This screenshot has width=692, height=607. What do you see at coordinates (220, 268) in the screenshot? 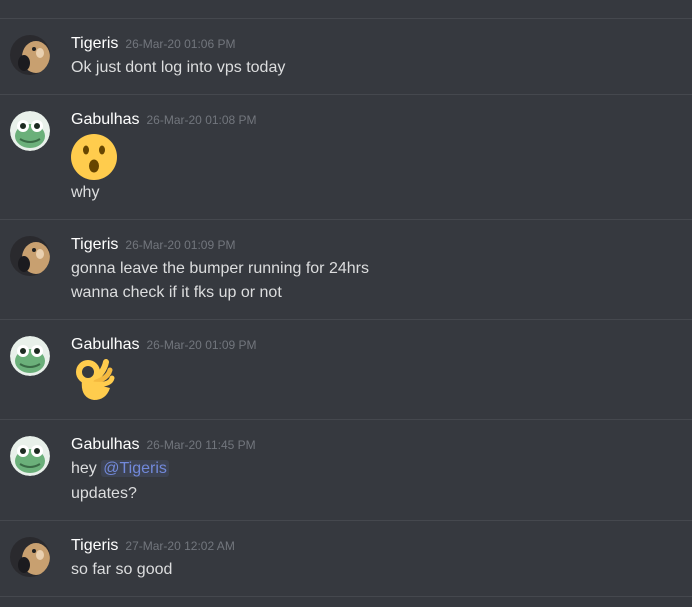
I see `message-text: gonna leave the bumper running for 24hrs` at bounding box center [220, 268].